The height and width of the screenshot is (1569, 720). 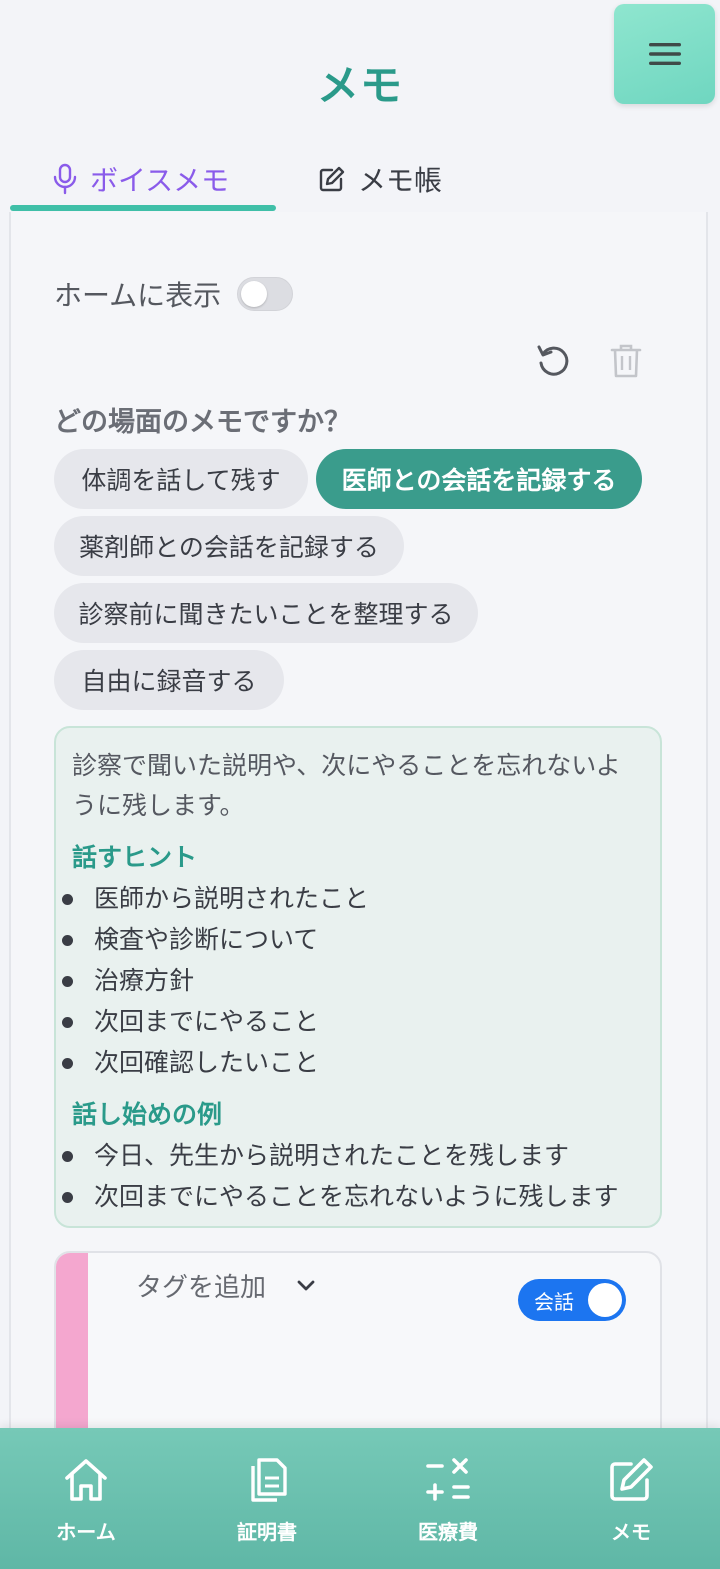 I want to click on reset-button, so click(x=554, y=361).